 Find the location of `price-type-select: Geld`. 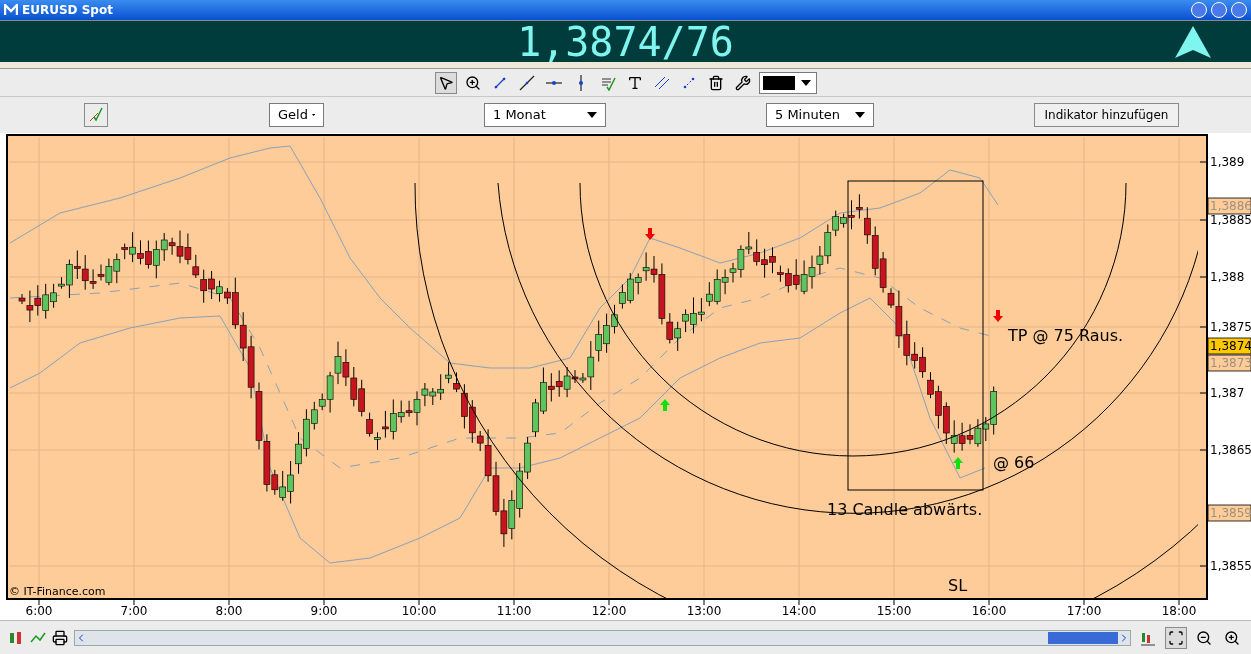

price-type-select: Geld is located at coordinates (296, 115).